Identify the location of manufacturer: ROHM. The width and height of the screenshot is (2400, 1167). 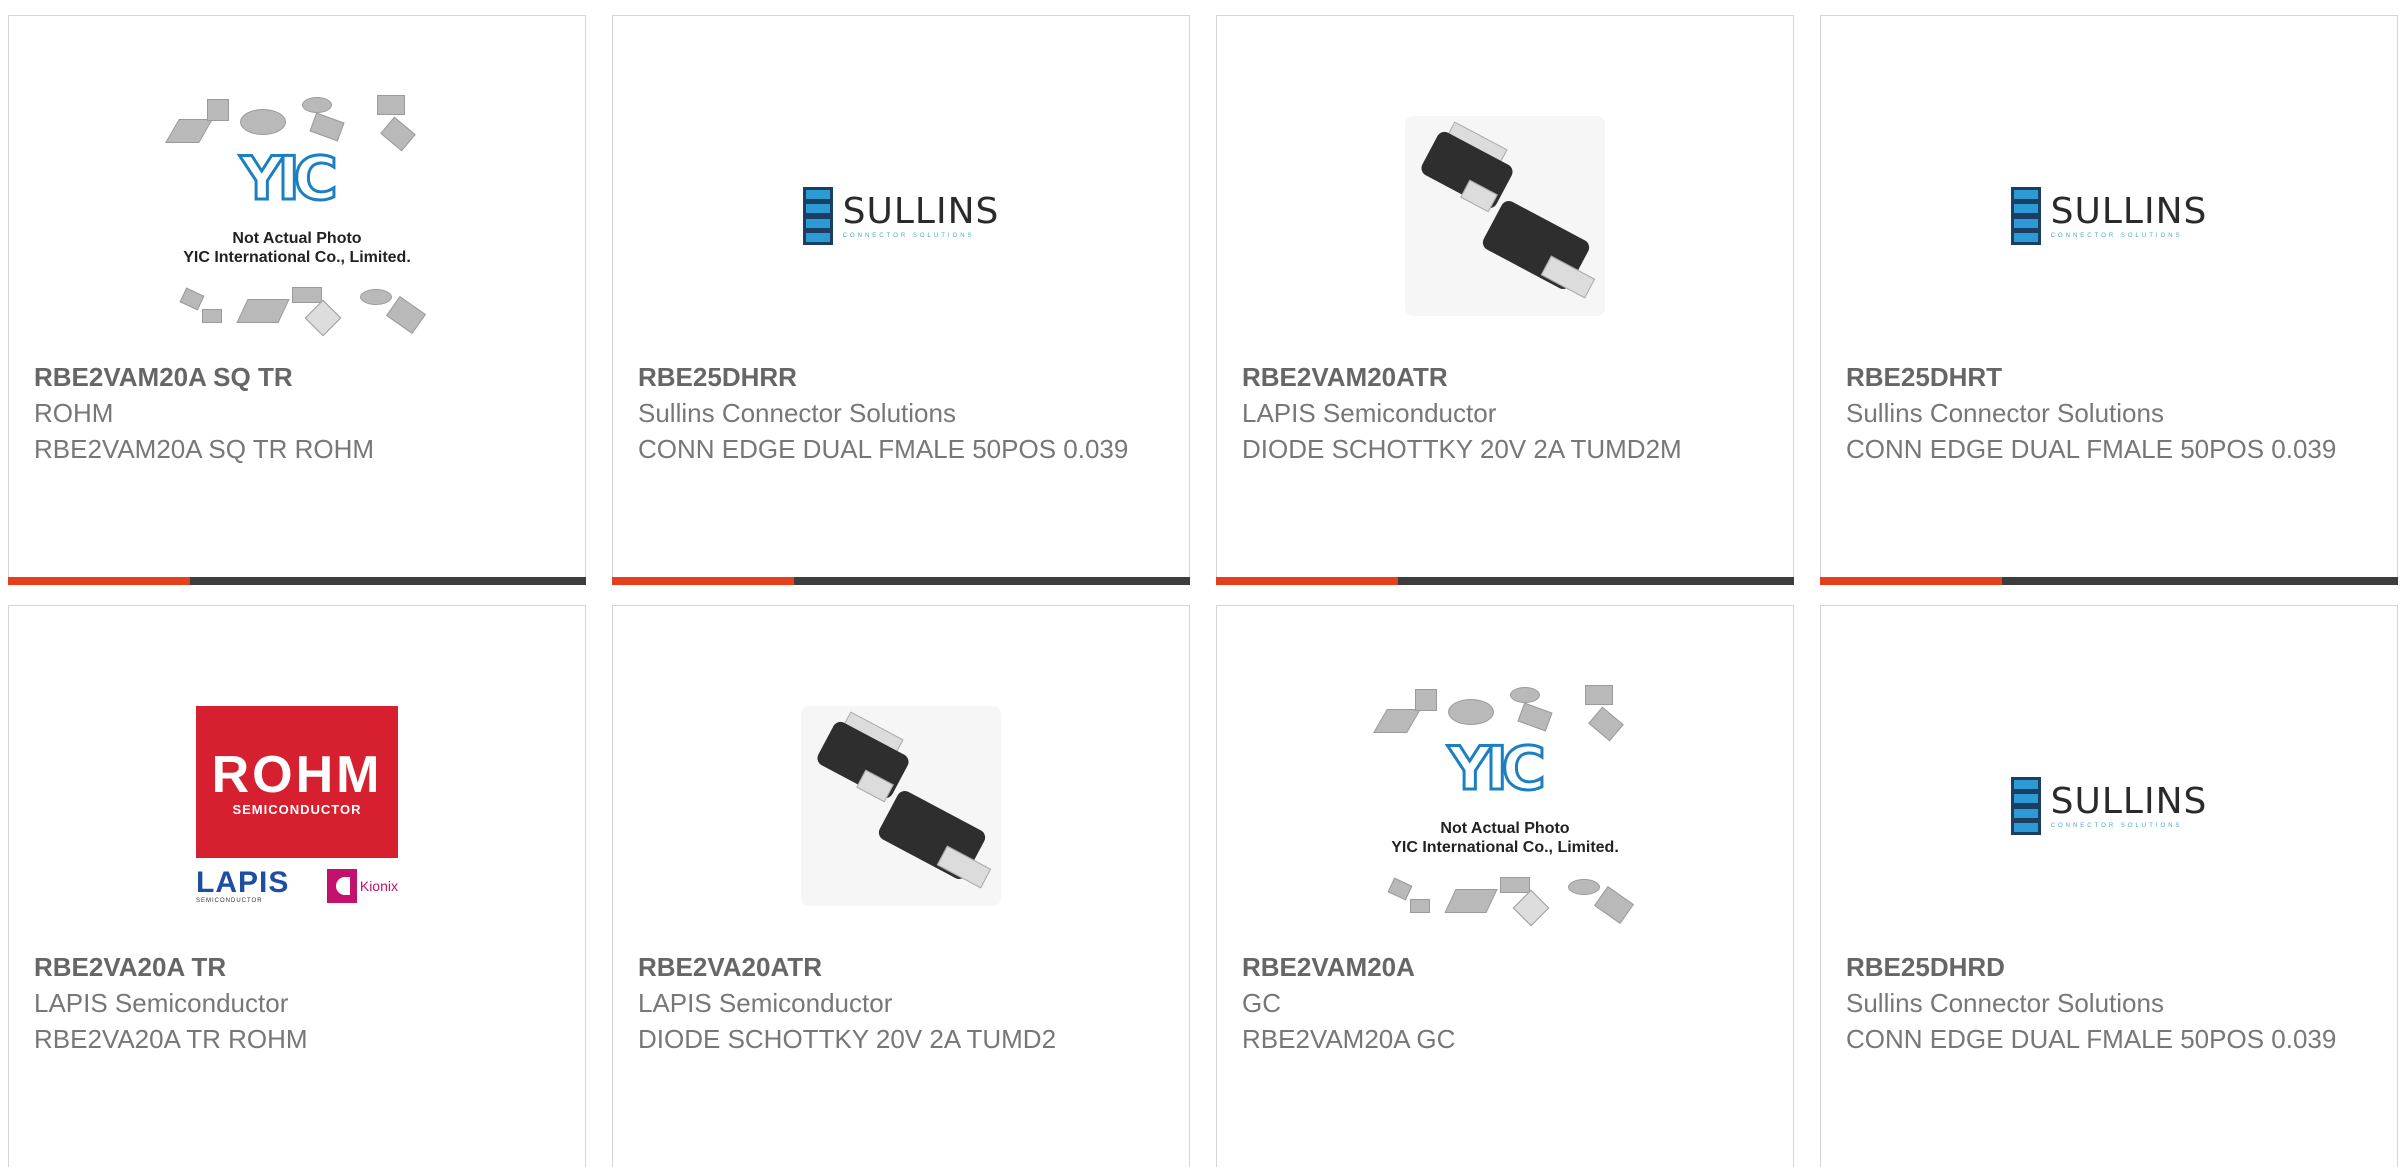
(74, 413).